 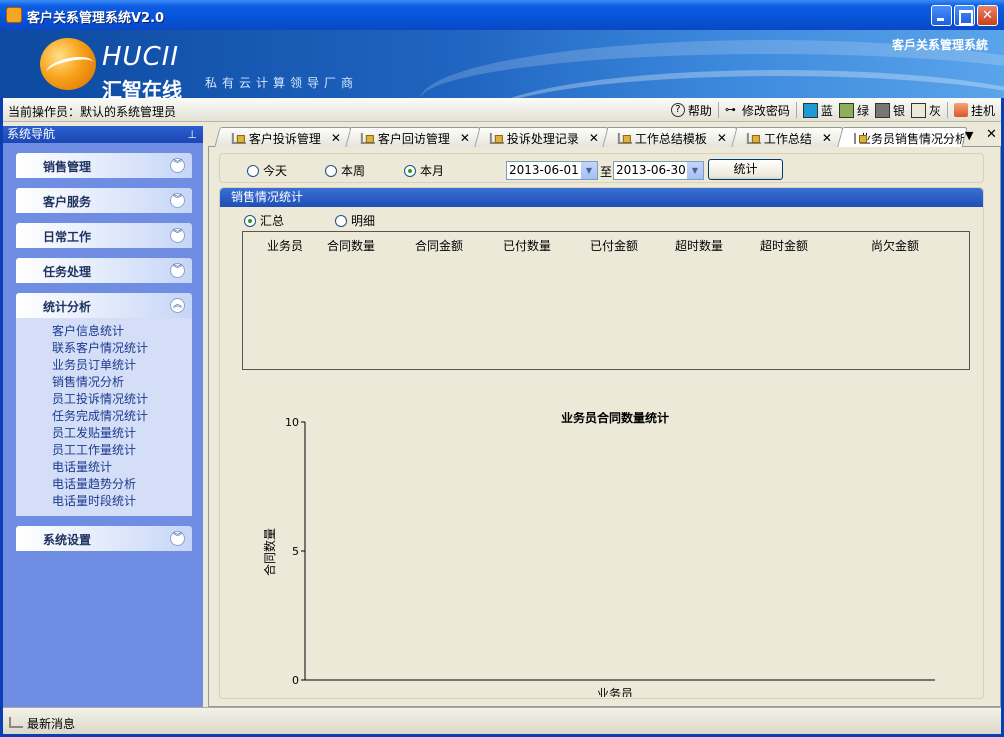 I want to click on tab-label: 工作总结模板, so click(x=670, y=138).